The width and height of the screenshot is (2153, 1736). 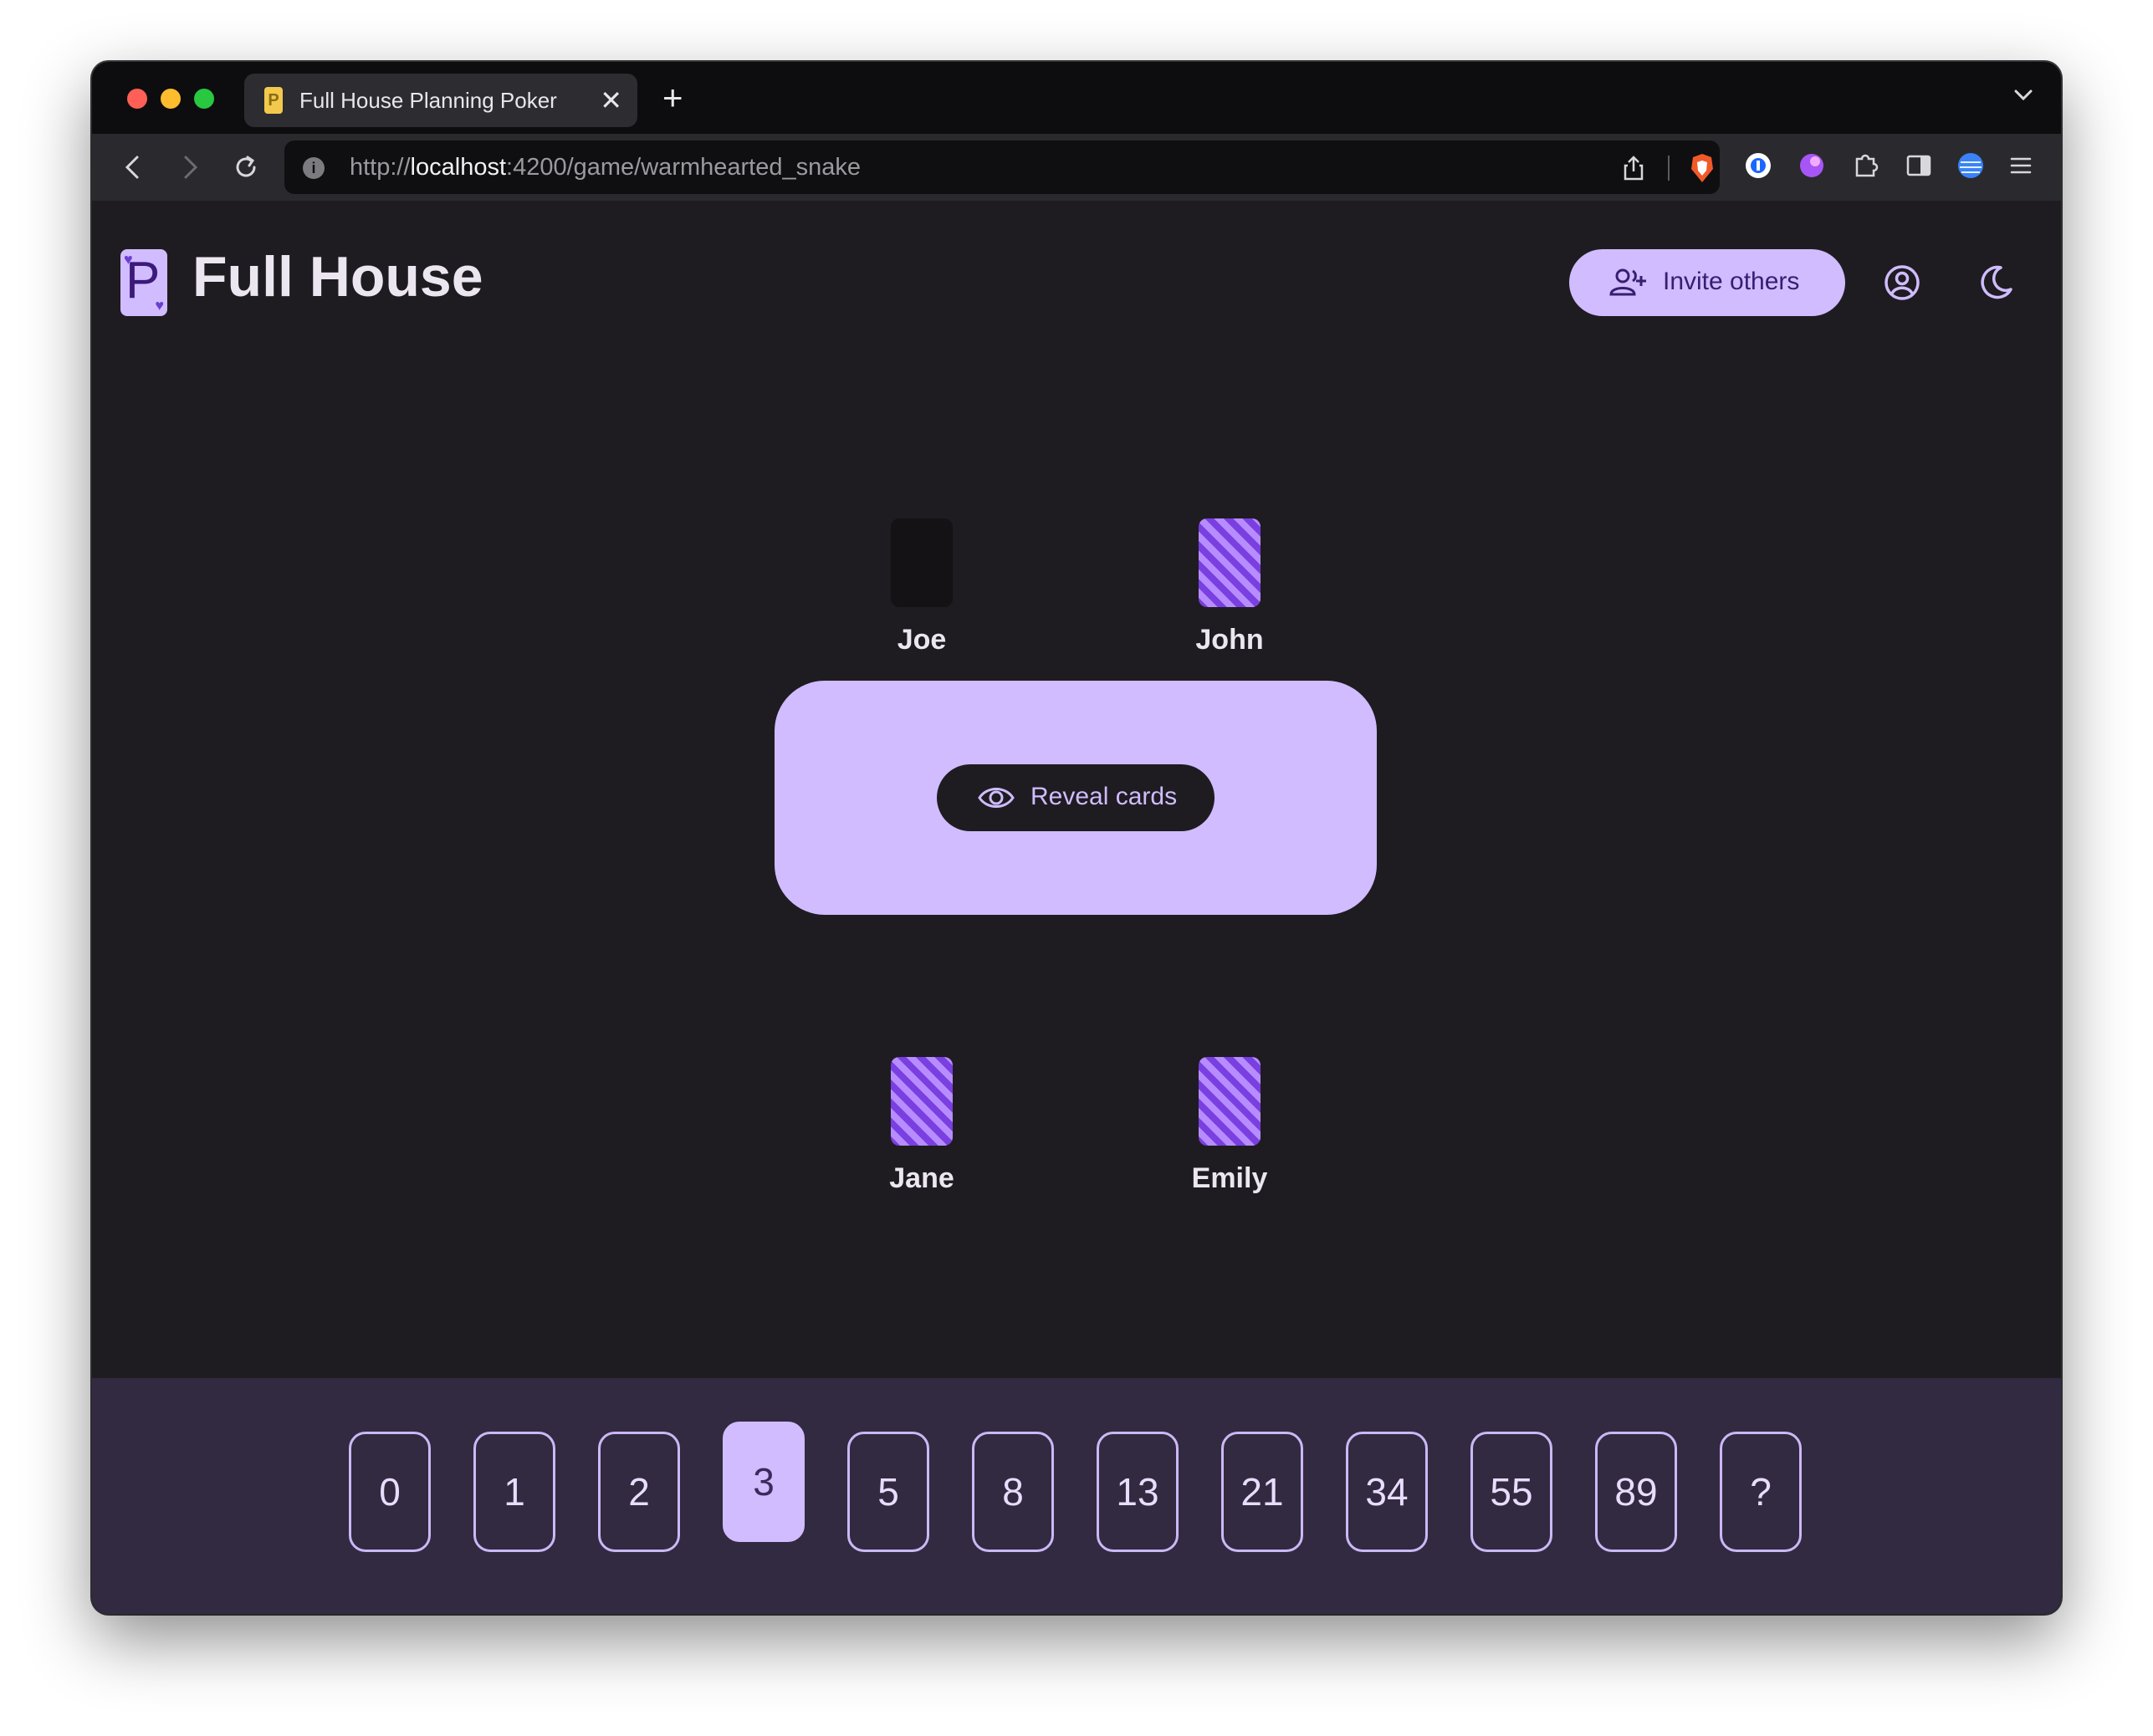 I want to click on reveal-cards-label: Reveal cards, so click(x=1104, y=796).